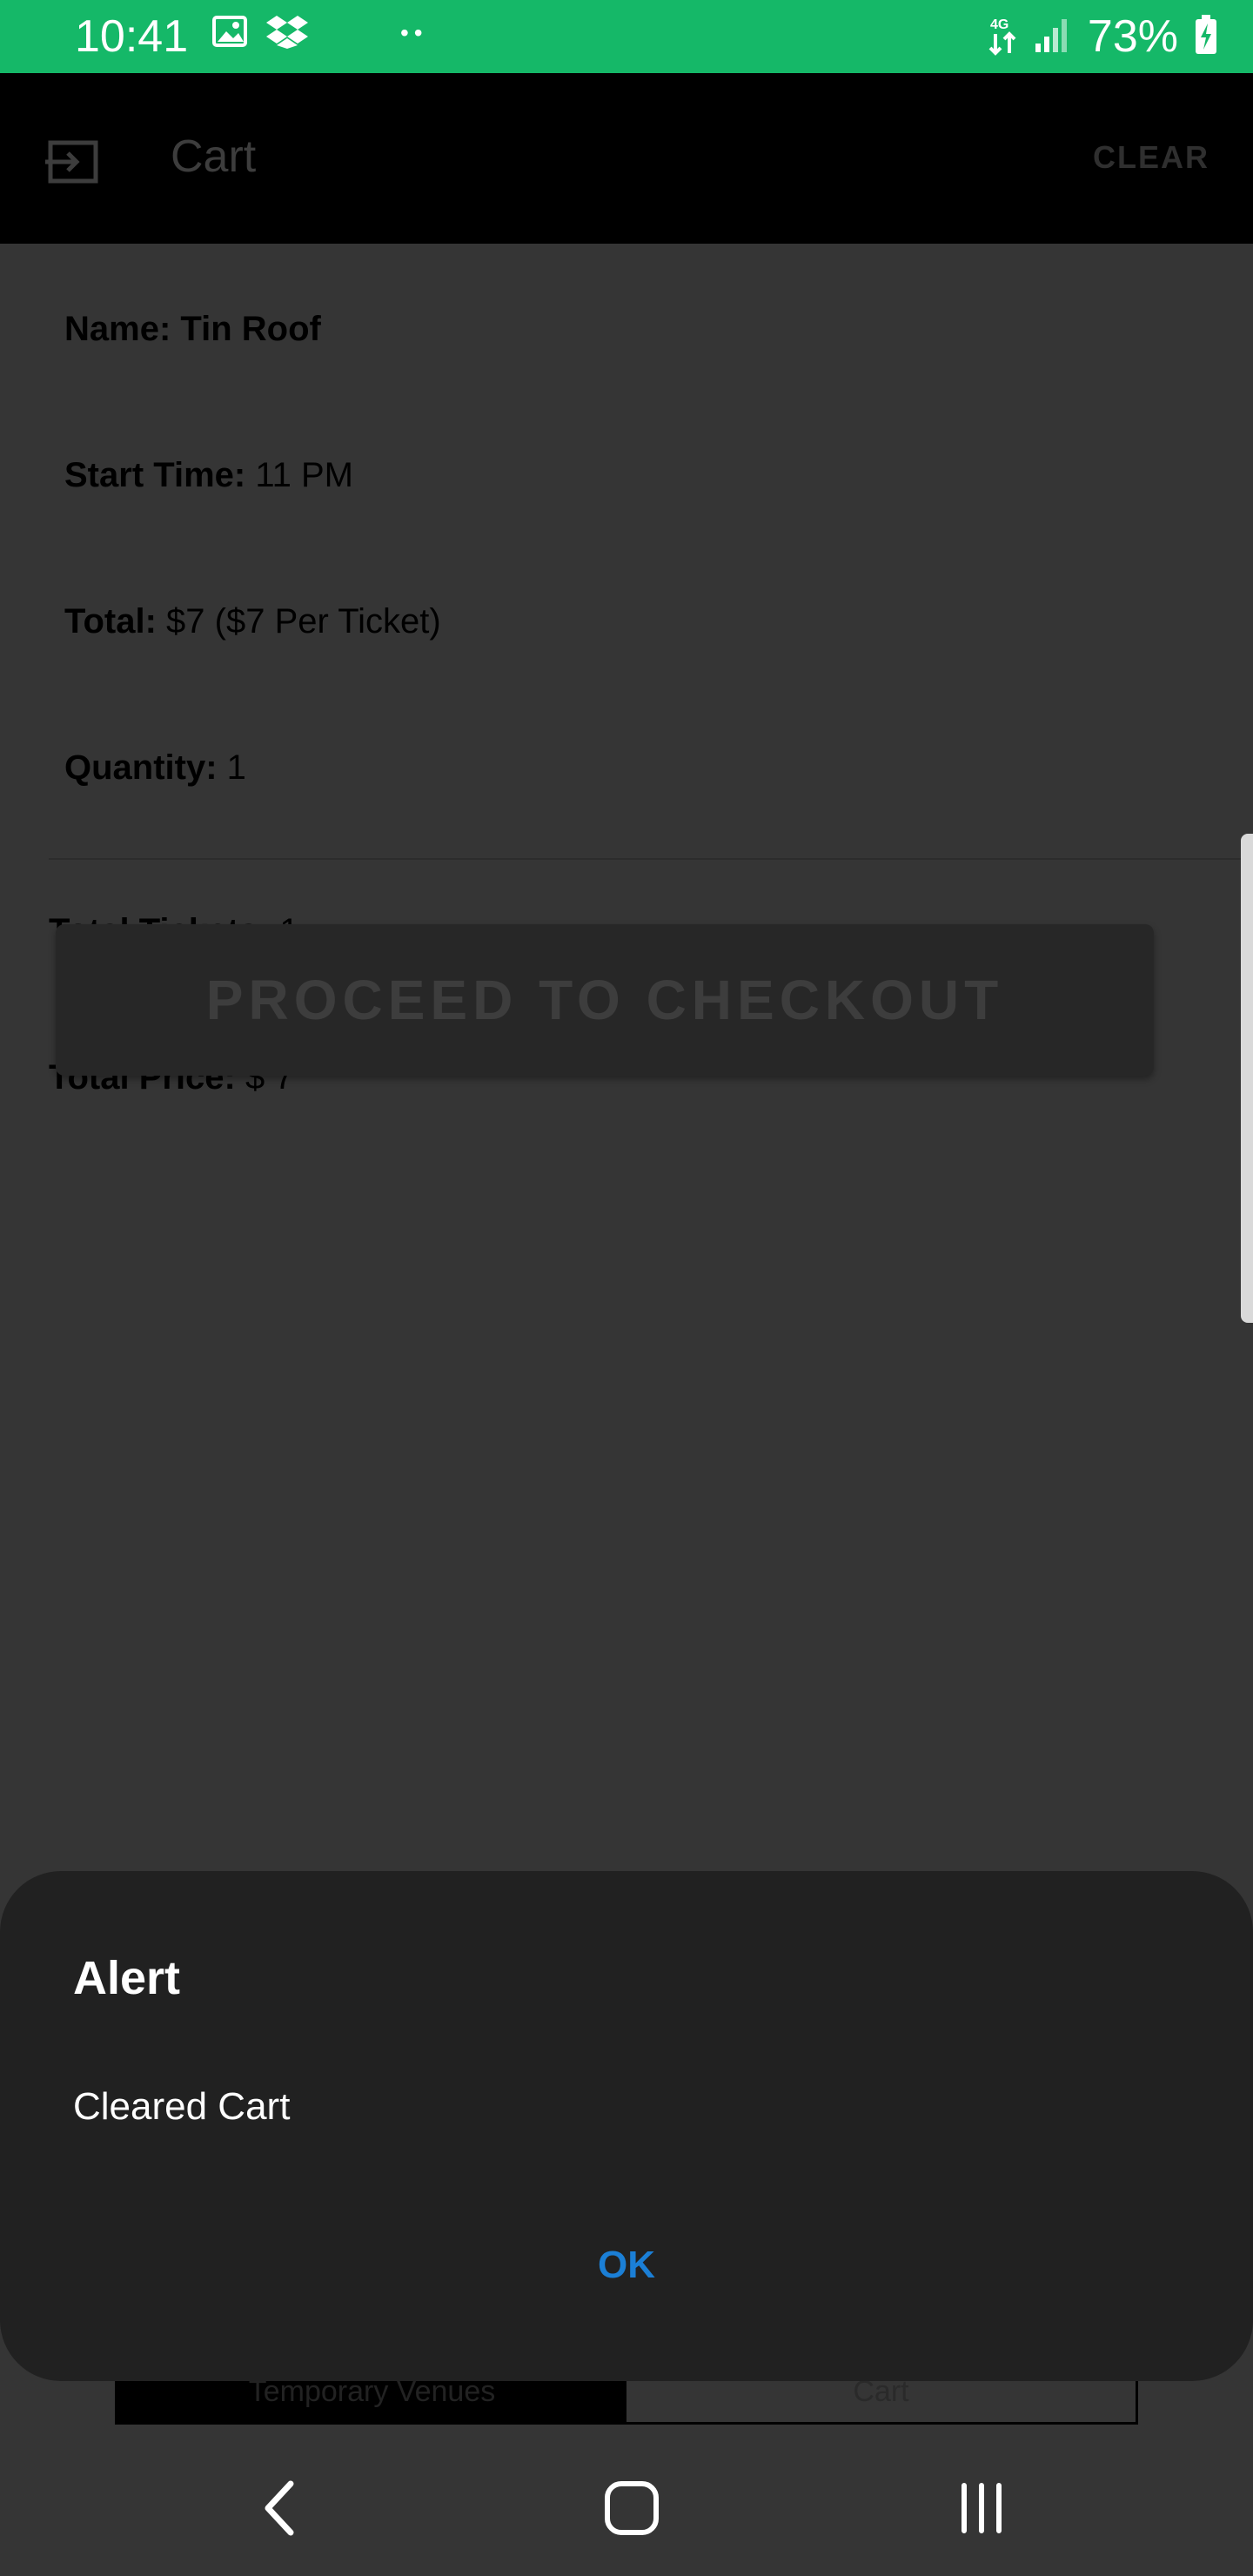 The height and width of the screenshot is (2576, 1253). I want to click on image-icon, so click(229, 34).